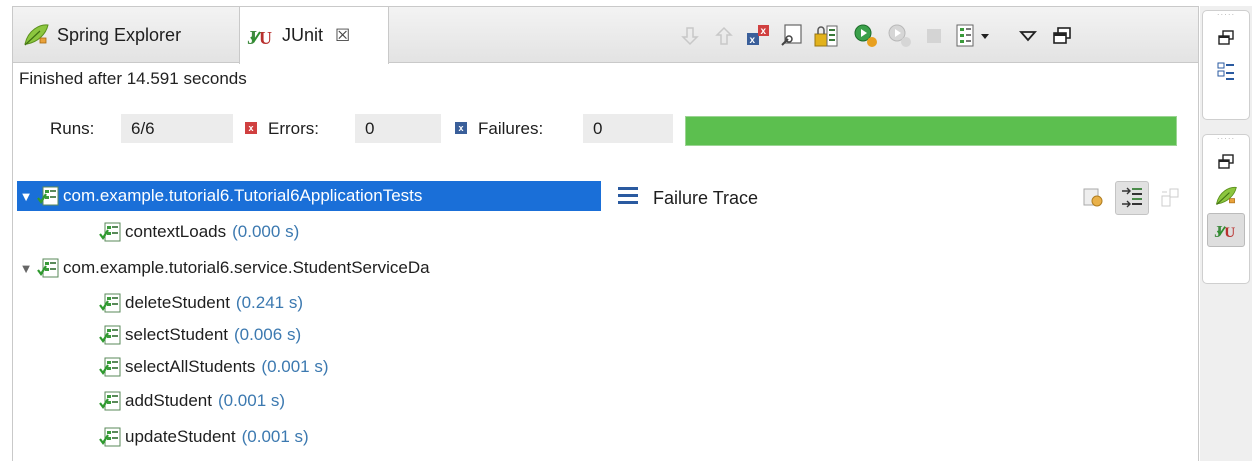  Describe the element at coordinates (251, 128) in the screenshot. I see `errors-icon: x` at that location.